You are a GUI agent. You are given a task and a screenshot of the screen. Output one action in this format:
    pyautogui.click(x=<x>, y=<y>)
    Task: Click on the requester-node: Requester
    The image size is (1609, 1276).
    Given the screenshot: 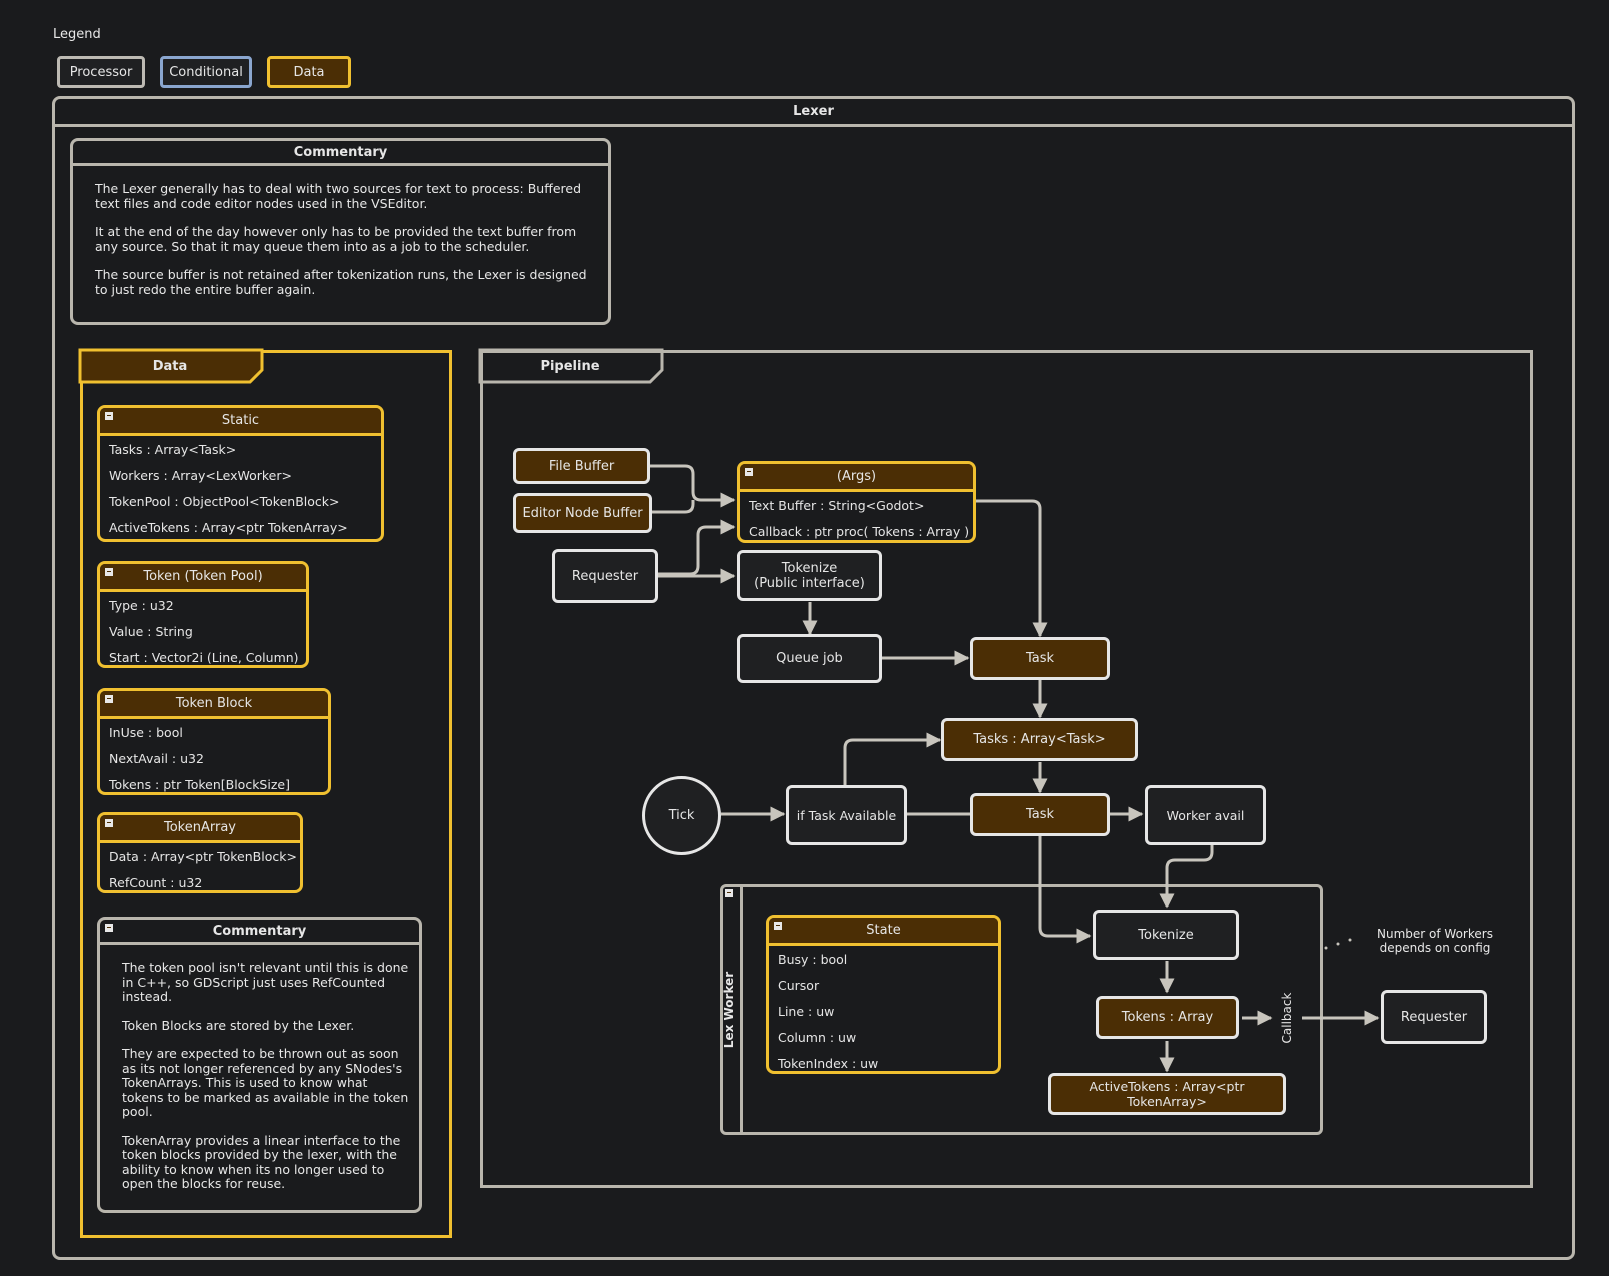 What is the action you would take?
    pyautogui.click(x=605, y=576)
    